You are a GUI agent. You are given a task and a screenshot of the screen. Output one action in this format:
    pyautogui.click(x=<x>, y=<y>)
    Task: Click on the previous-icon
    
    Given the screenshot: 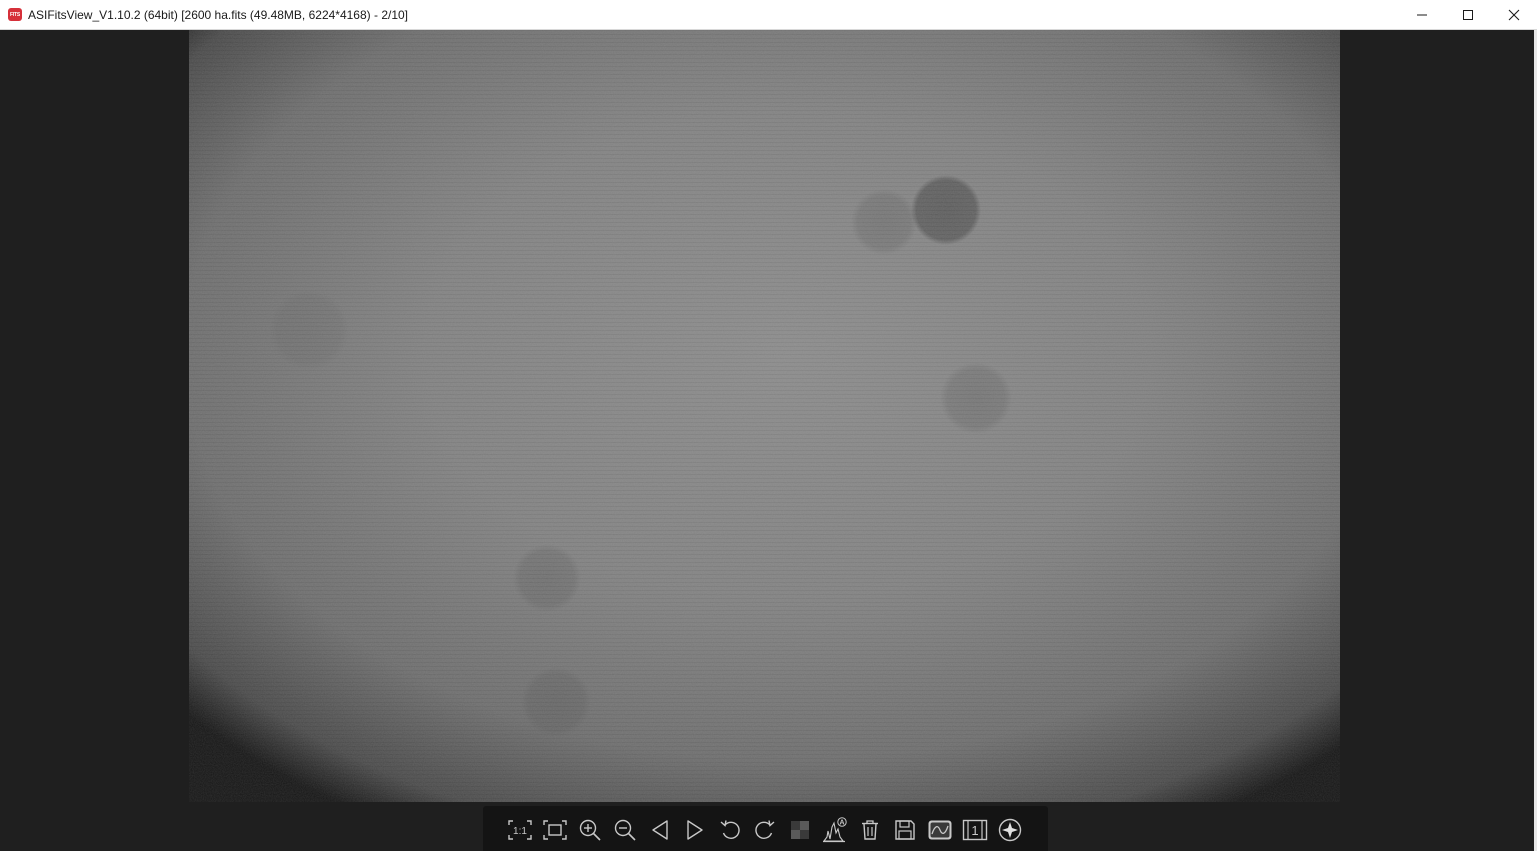 What is the action you would take?
    pyautogui.click(x=660, y=830)
    